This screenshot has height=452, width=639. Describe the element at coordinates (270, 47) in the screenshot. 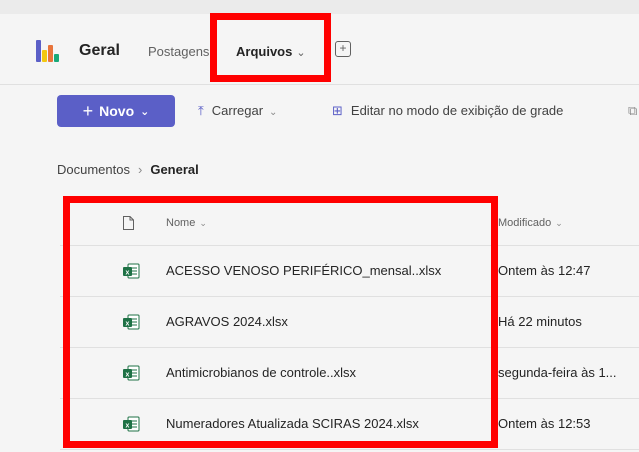

I see `highlight-box-tab` at that location.